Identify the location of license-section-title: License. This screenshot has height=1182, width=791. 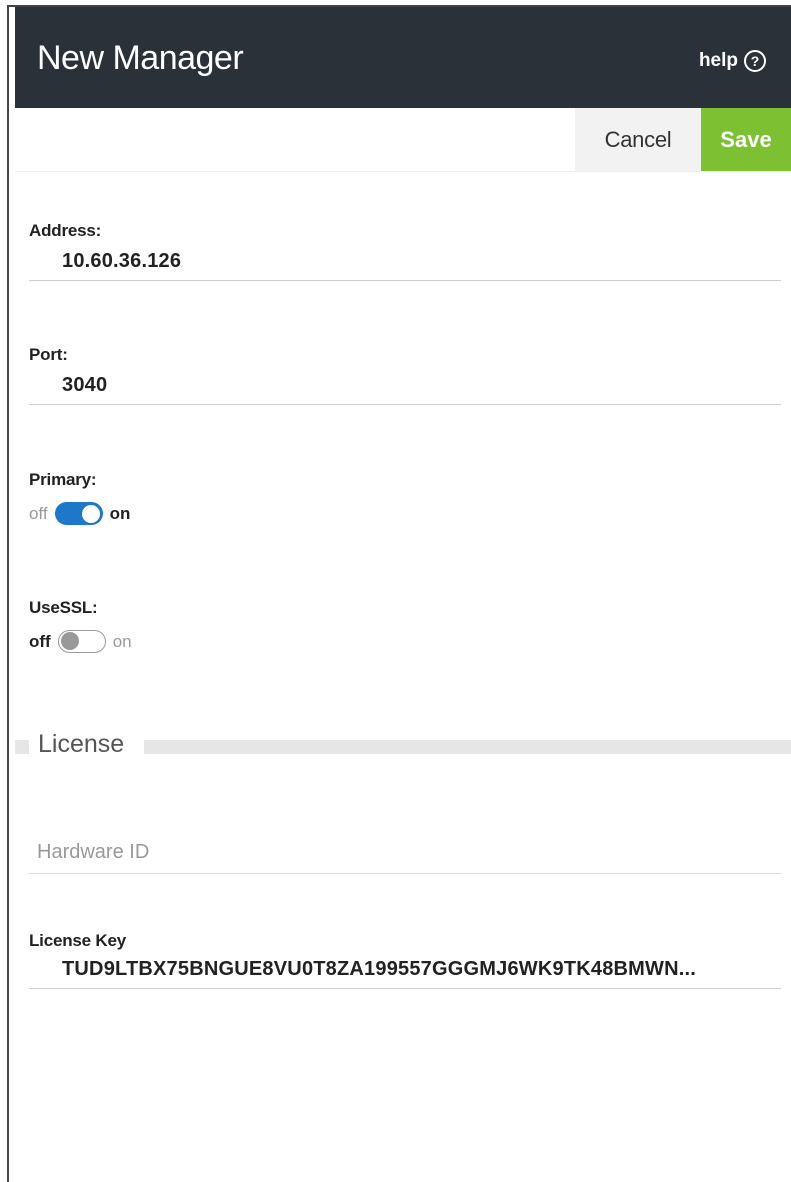
(81, 744).